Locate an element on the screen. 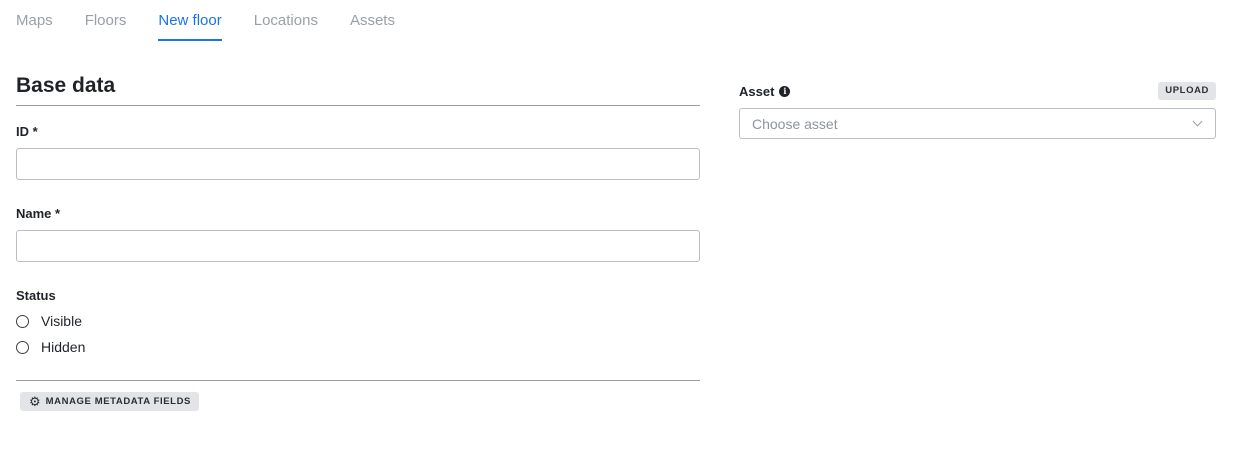 This screenshot has height=449, width=1246. manage-metadata-label: MANAGE METADATA FIELDS is located at coordinates (118, 401).